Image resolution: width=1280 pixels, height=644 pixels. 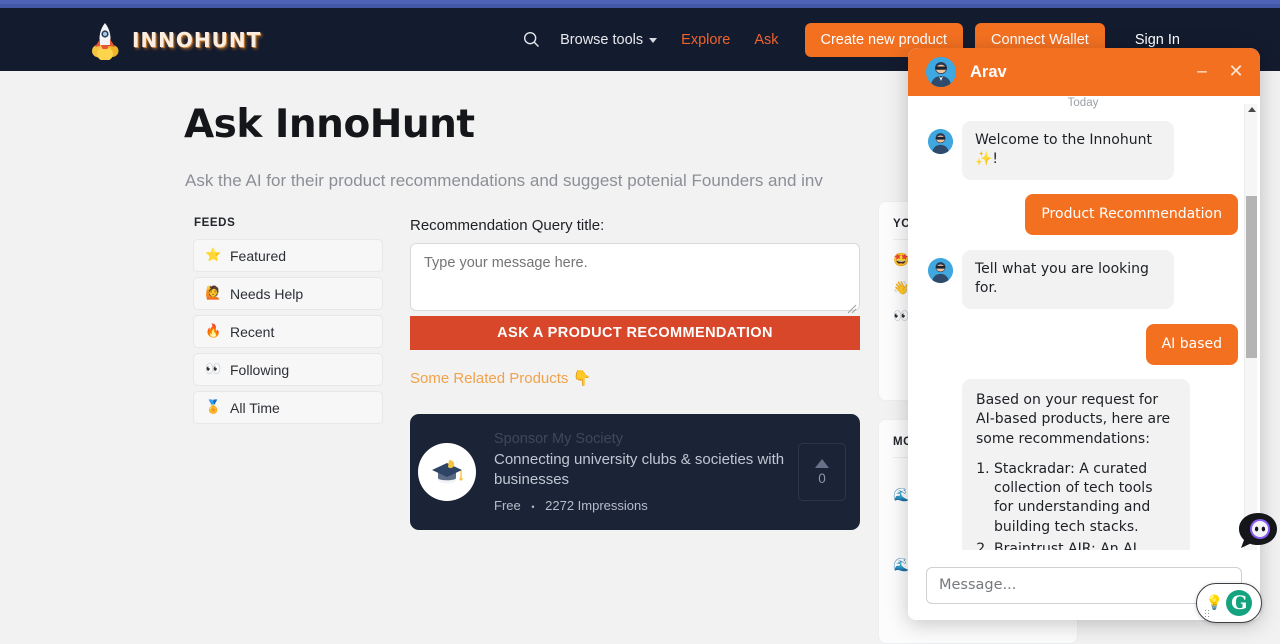 What do you see at coordinates (252, 331) in the screenshot?
I see `sidebar-item-label: Recent` at bounding box center [252, 331].